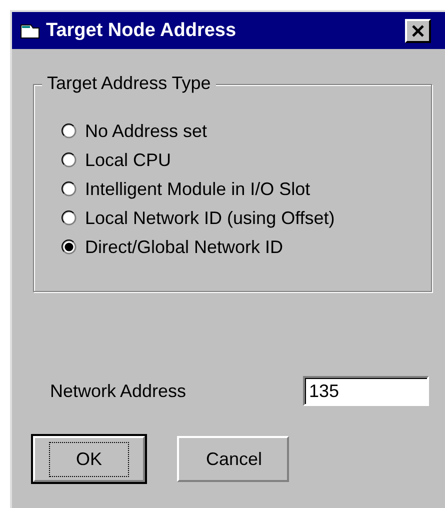  I want to click on option-label: No Address set, so click(146, 131).